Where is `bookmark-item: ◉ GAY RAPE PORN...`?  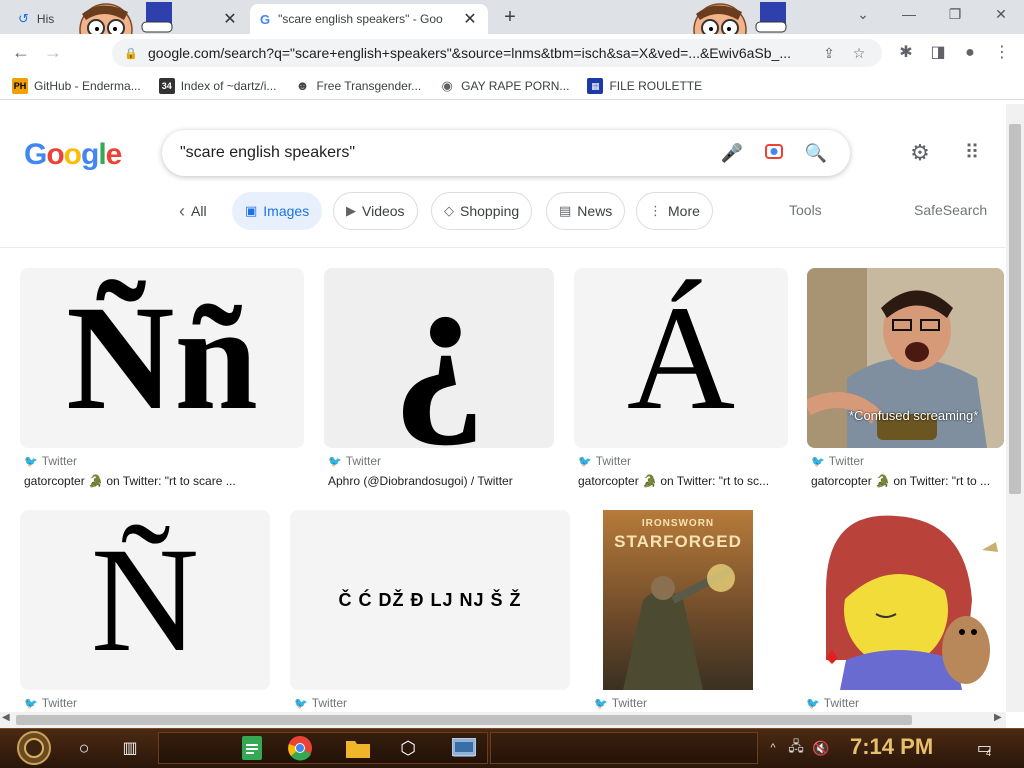
bookmark-item: ◉ GAY RAPE PORN... is located at coordinates (504, 85).